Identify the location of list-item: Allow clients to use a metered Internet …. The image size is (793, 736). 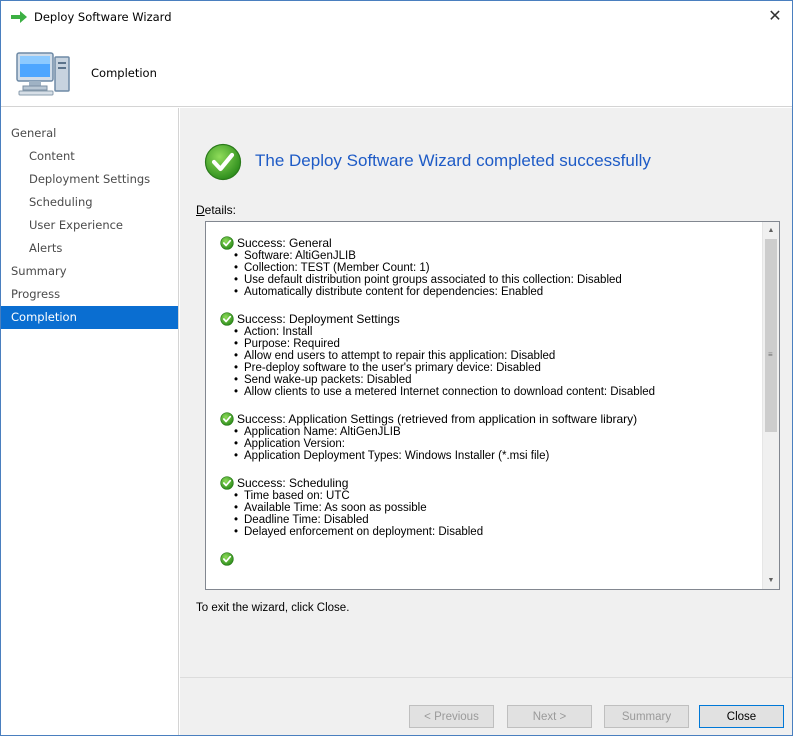
(498, 392).